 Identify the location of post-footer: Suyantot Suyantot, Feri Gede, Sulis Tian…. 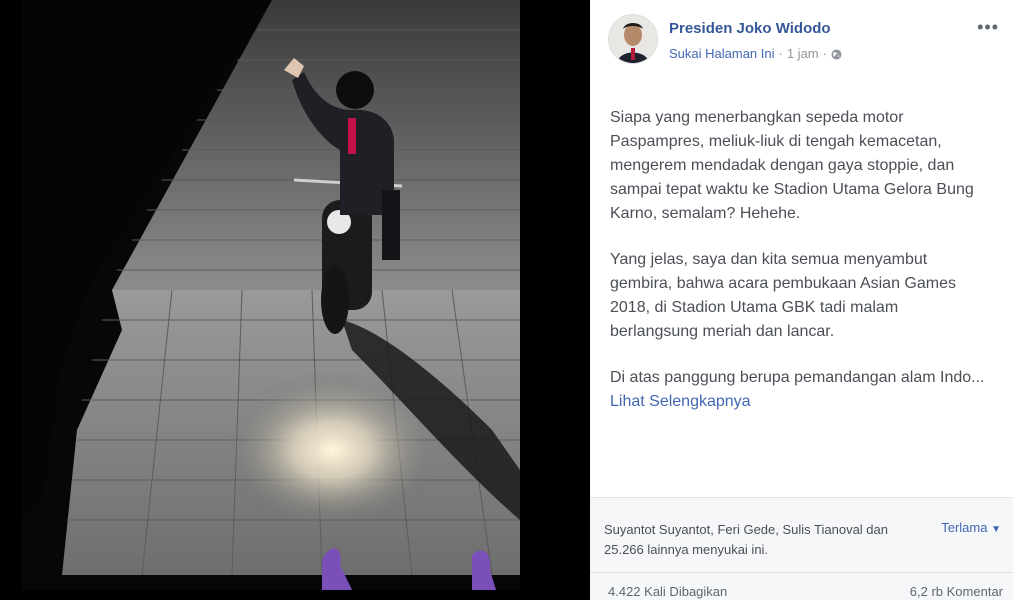
(801, 548).